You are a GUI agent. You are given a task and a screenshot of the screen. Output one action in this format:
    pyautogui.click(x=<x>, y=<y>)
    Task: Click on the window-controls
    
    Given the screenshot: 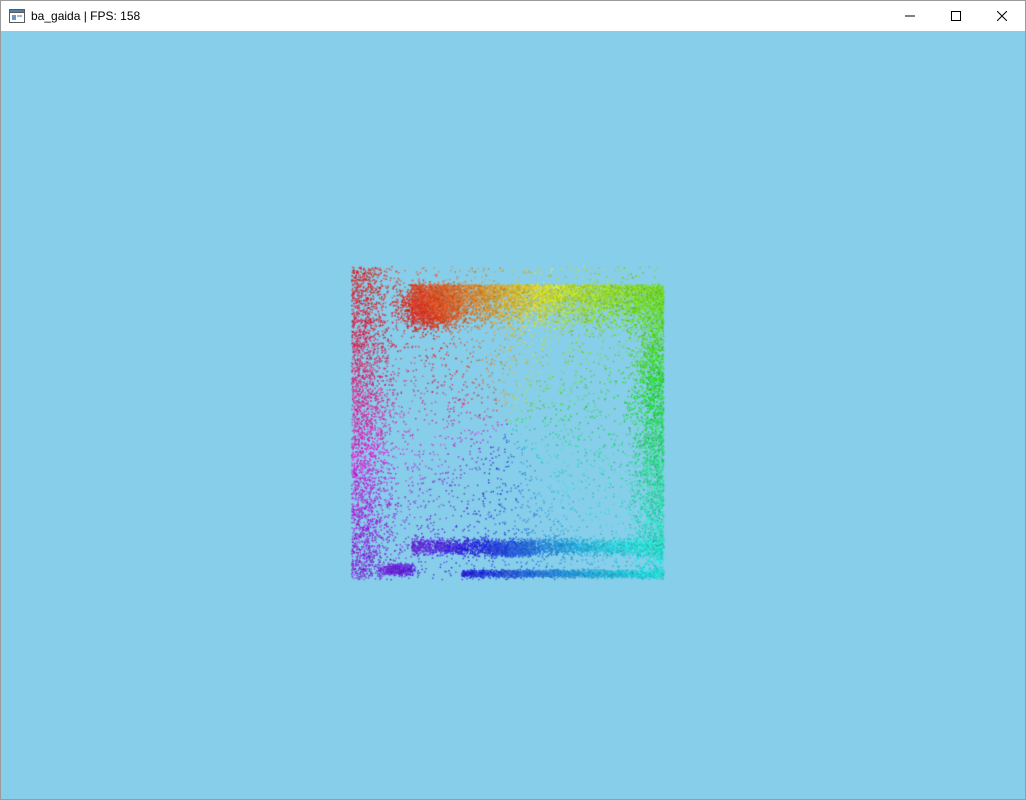 What is the action you would take?
    pyautogui.click(x=956, y=16)
    